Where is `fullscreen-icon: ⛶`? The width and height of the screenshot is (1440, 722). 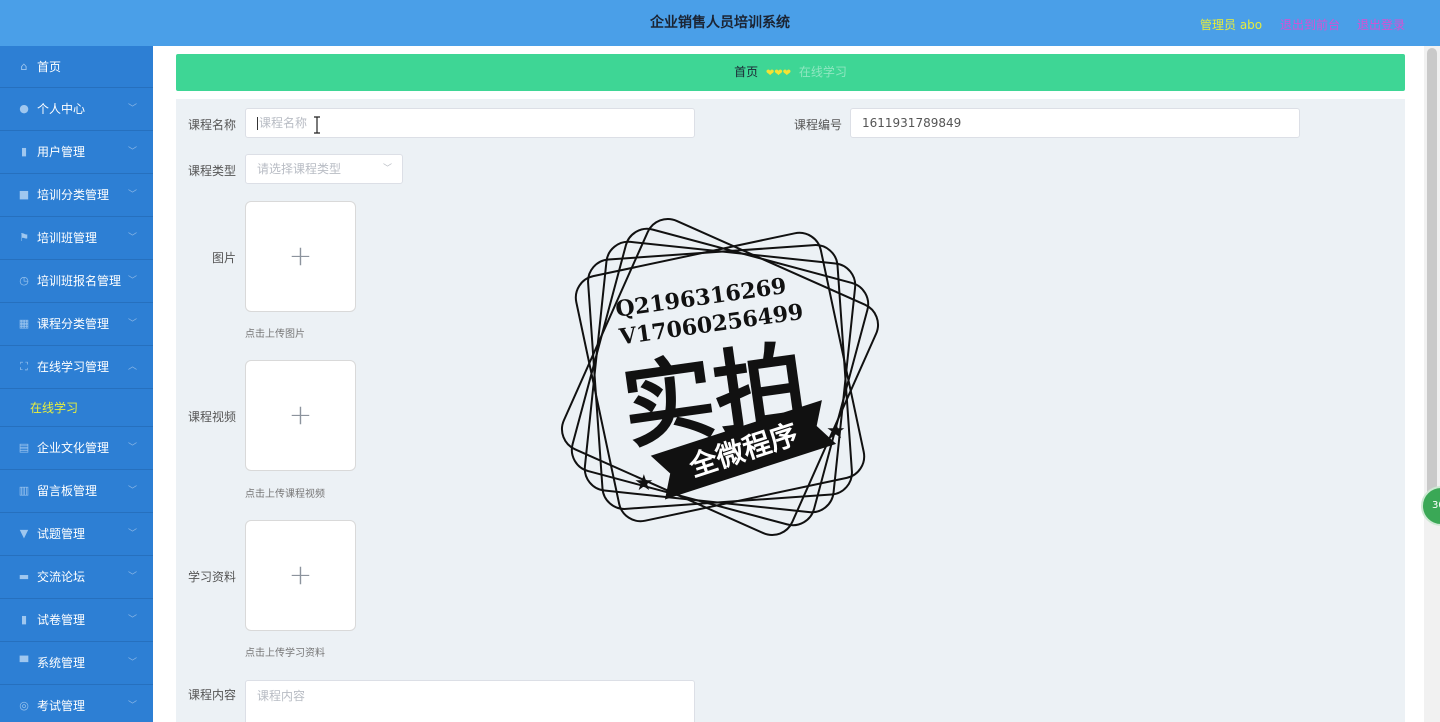 fullscreen-icon: ⛶ is located at coordinates (24, 366).